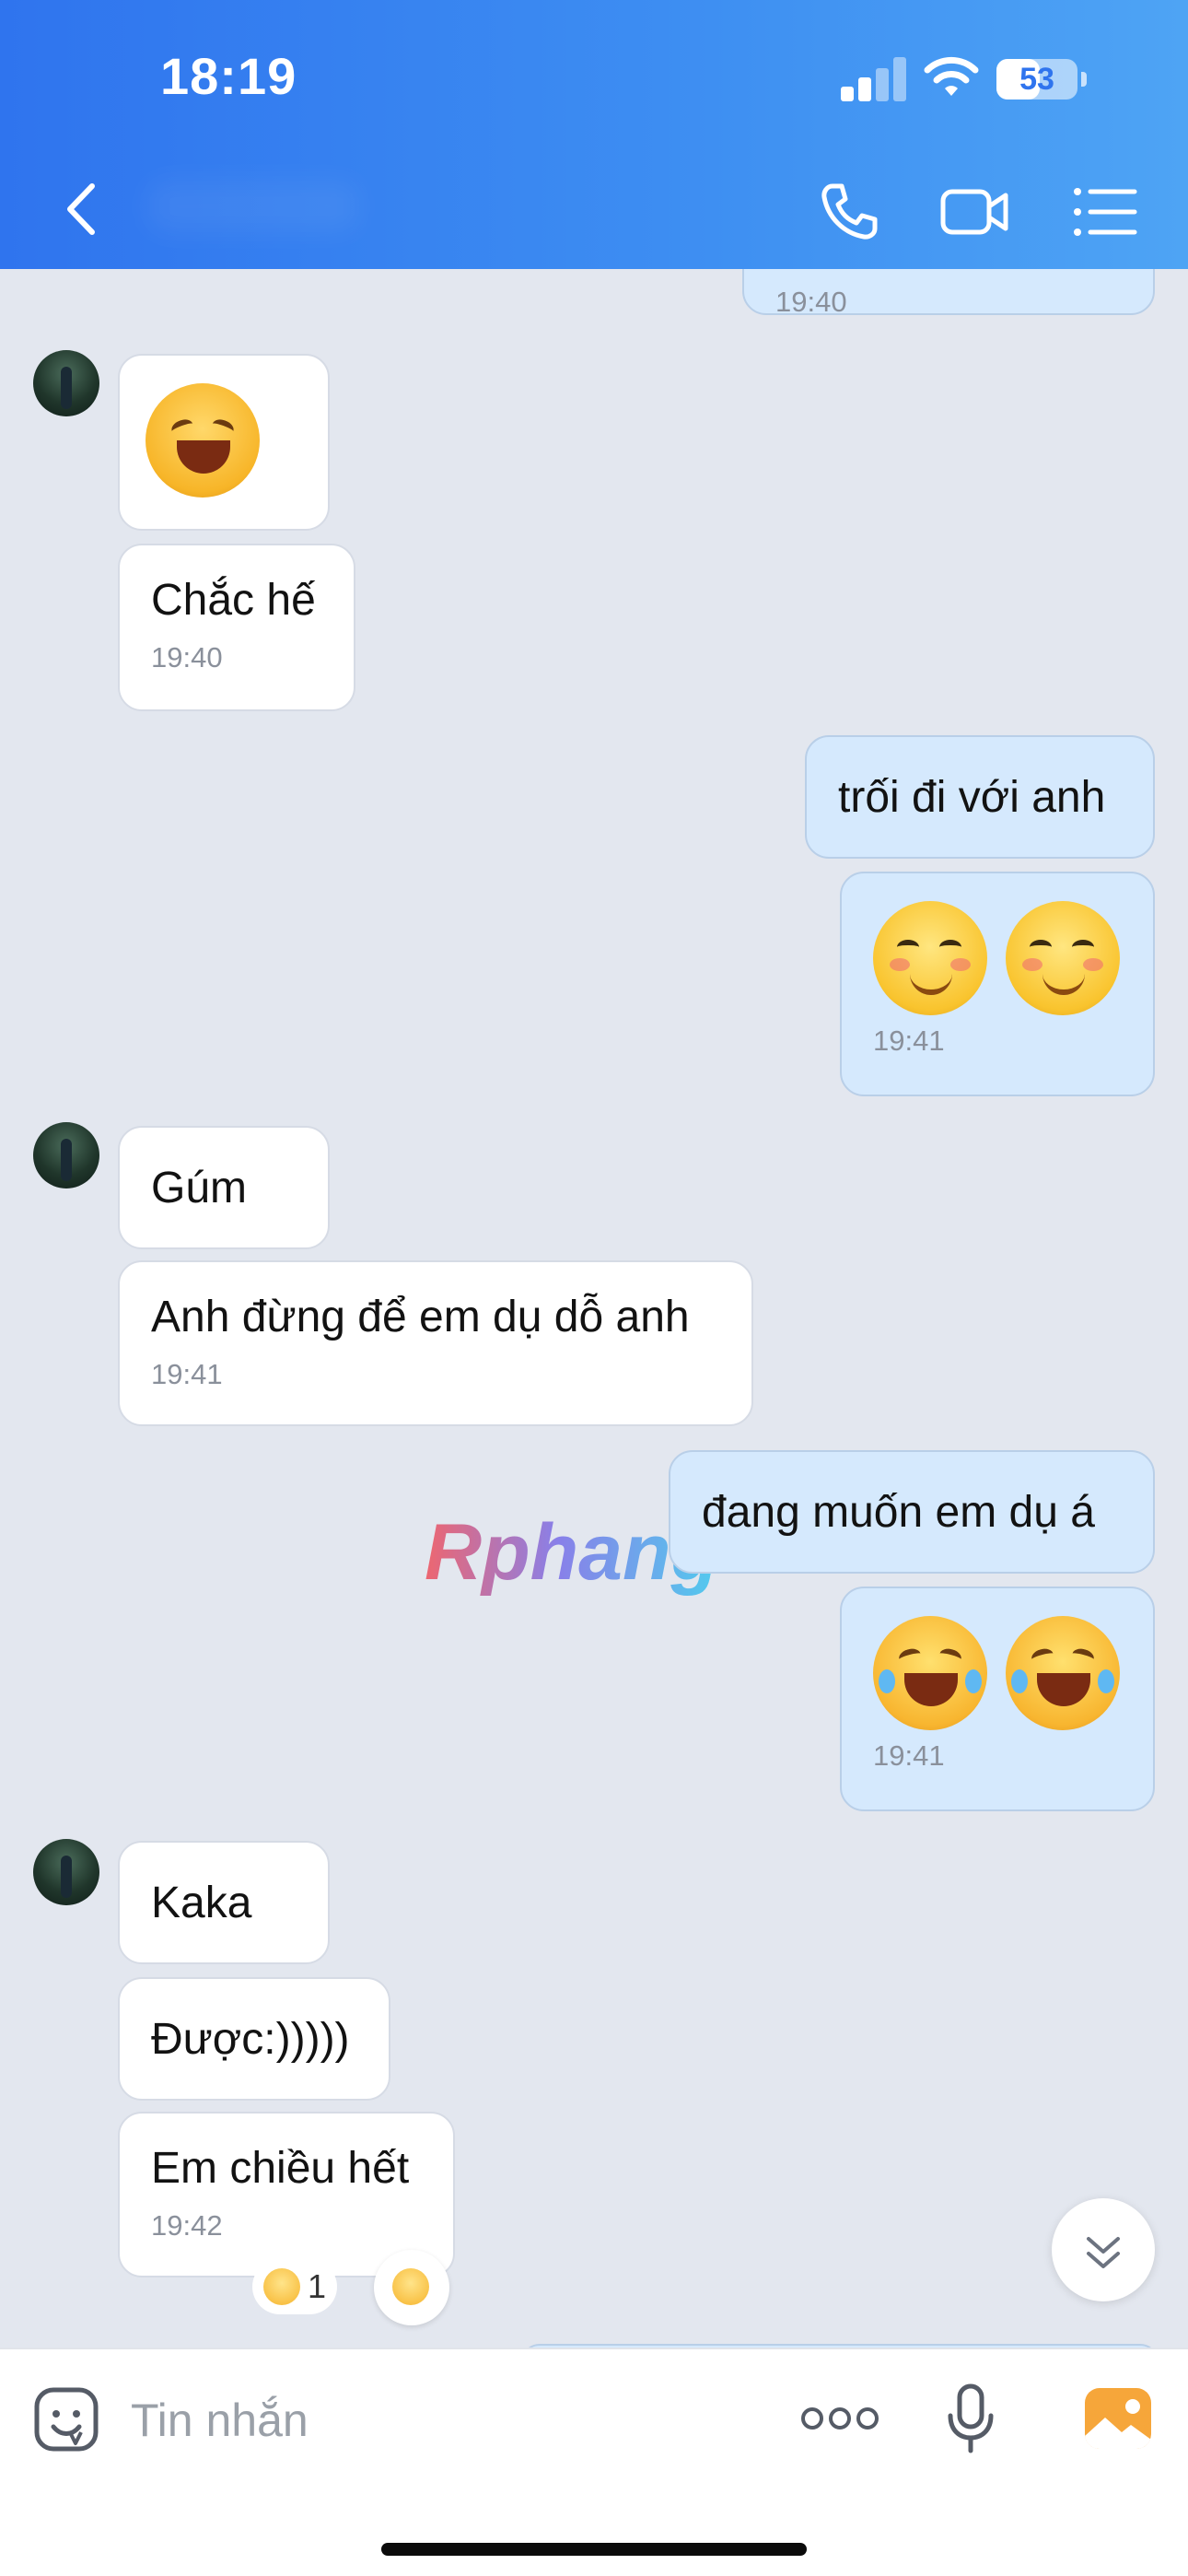 The image size is (1188, 2576). I want to click on message-text: Em chiều hết, so click(280, 2168).